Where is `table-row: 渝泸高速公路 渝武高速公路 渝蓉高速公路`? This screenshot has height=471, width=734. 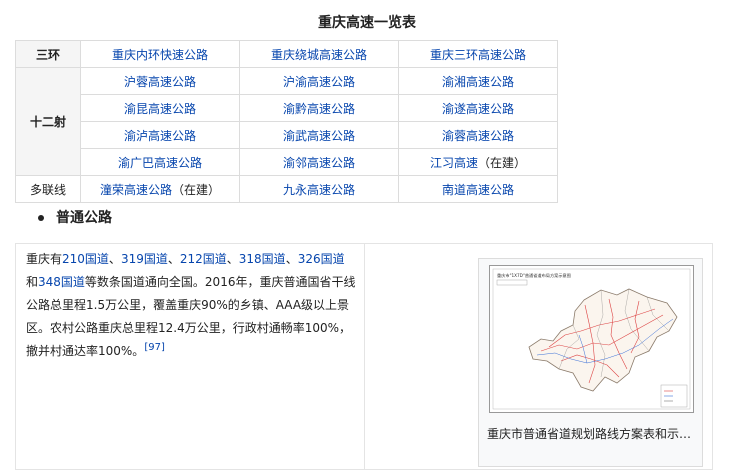
table-row: 渝泸高速公路 渝武高速公路 渝蓉高速公路 is located at coordinates (287, 135).